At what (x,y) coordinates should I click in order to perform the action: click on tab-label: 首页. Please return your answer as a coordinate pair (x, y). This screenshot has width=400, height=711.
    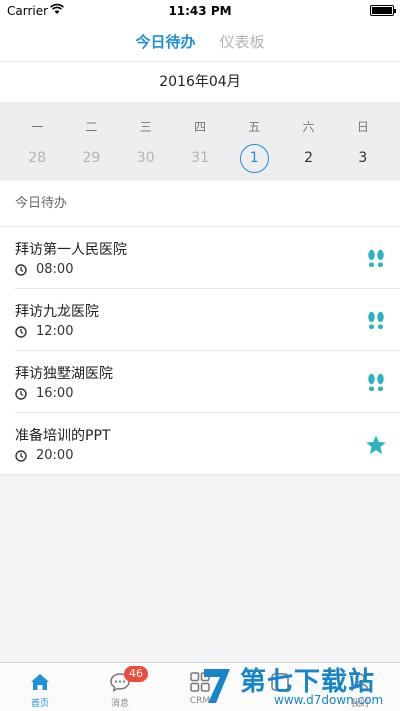
    Looking at the image, I should click on (39, 704).